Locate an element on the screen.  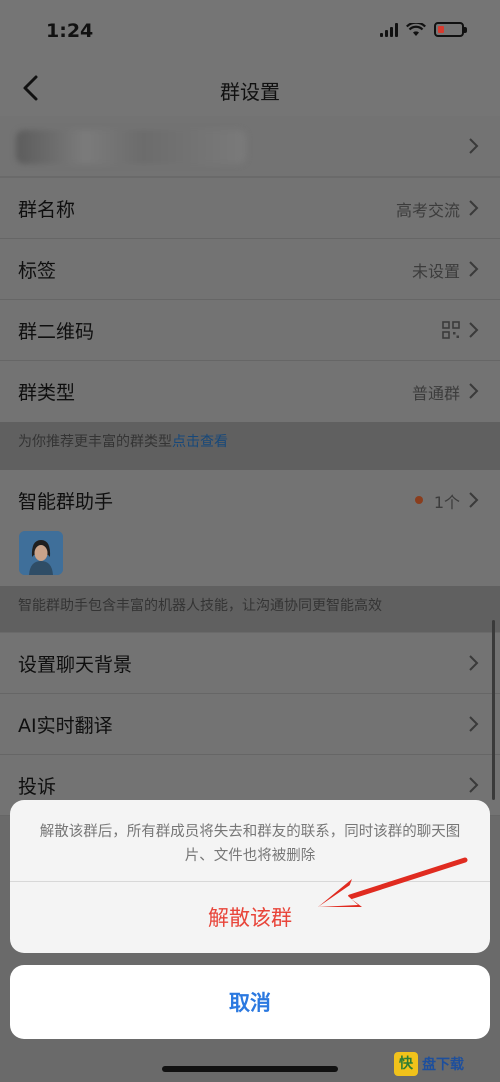
home-indicator is located at coordinates (250, 1069).